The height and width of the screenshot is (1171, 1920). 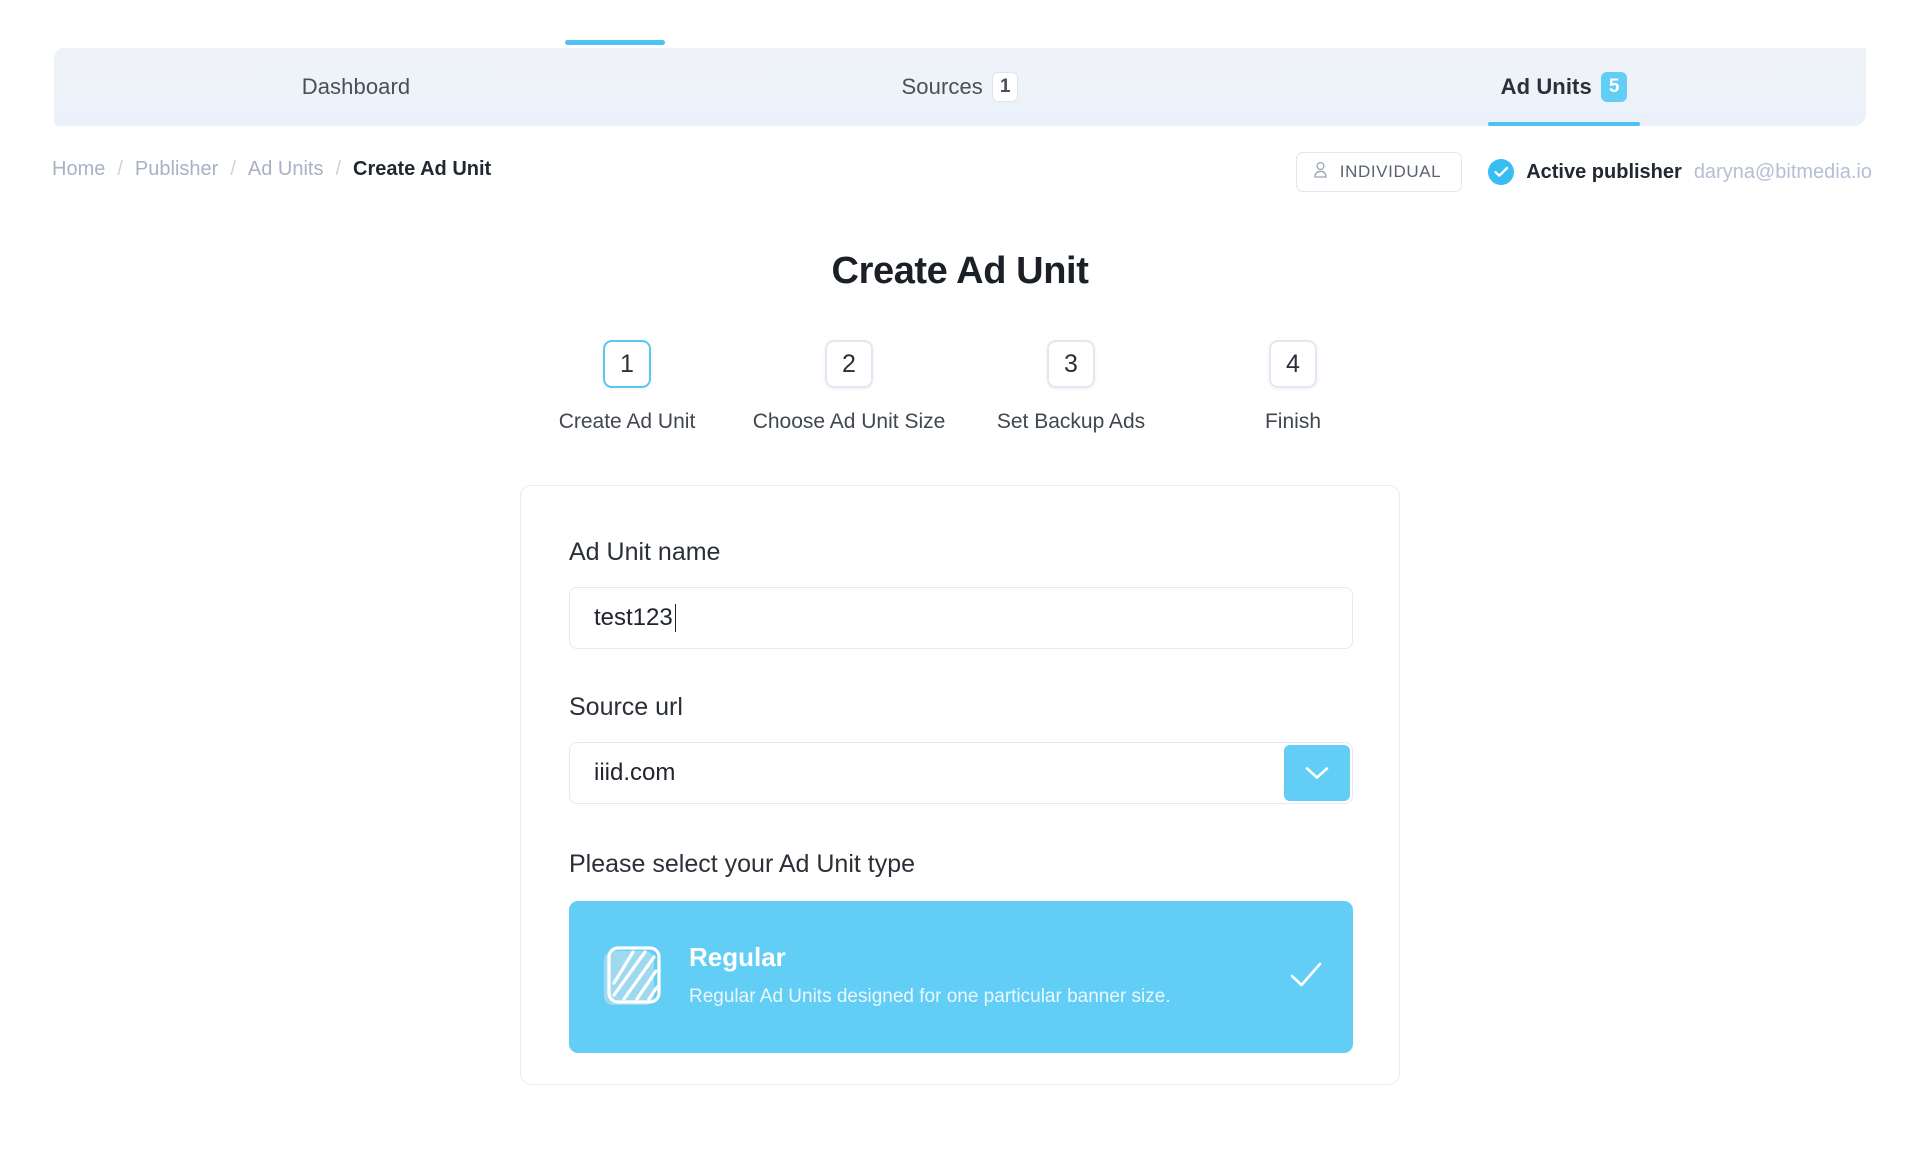 I want to click on step-3-label: Set Backup Ads, so click(x=1071, y=421).